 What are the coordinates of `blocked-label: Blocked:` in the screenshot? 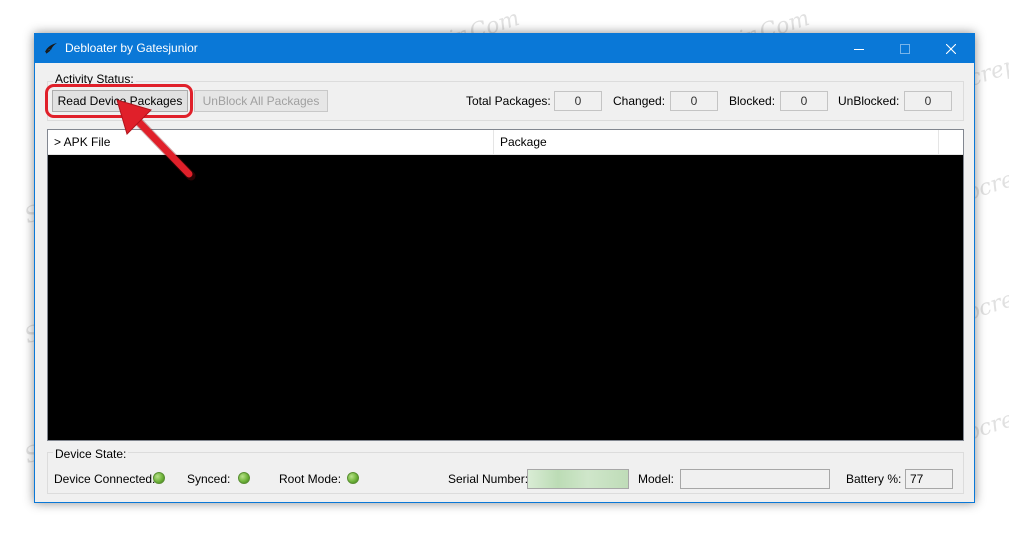 It's located at (752, 101).